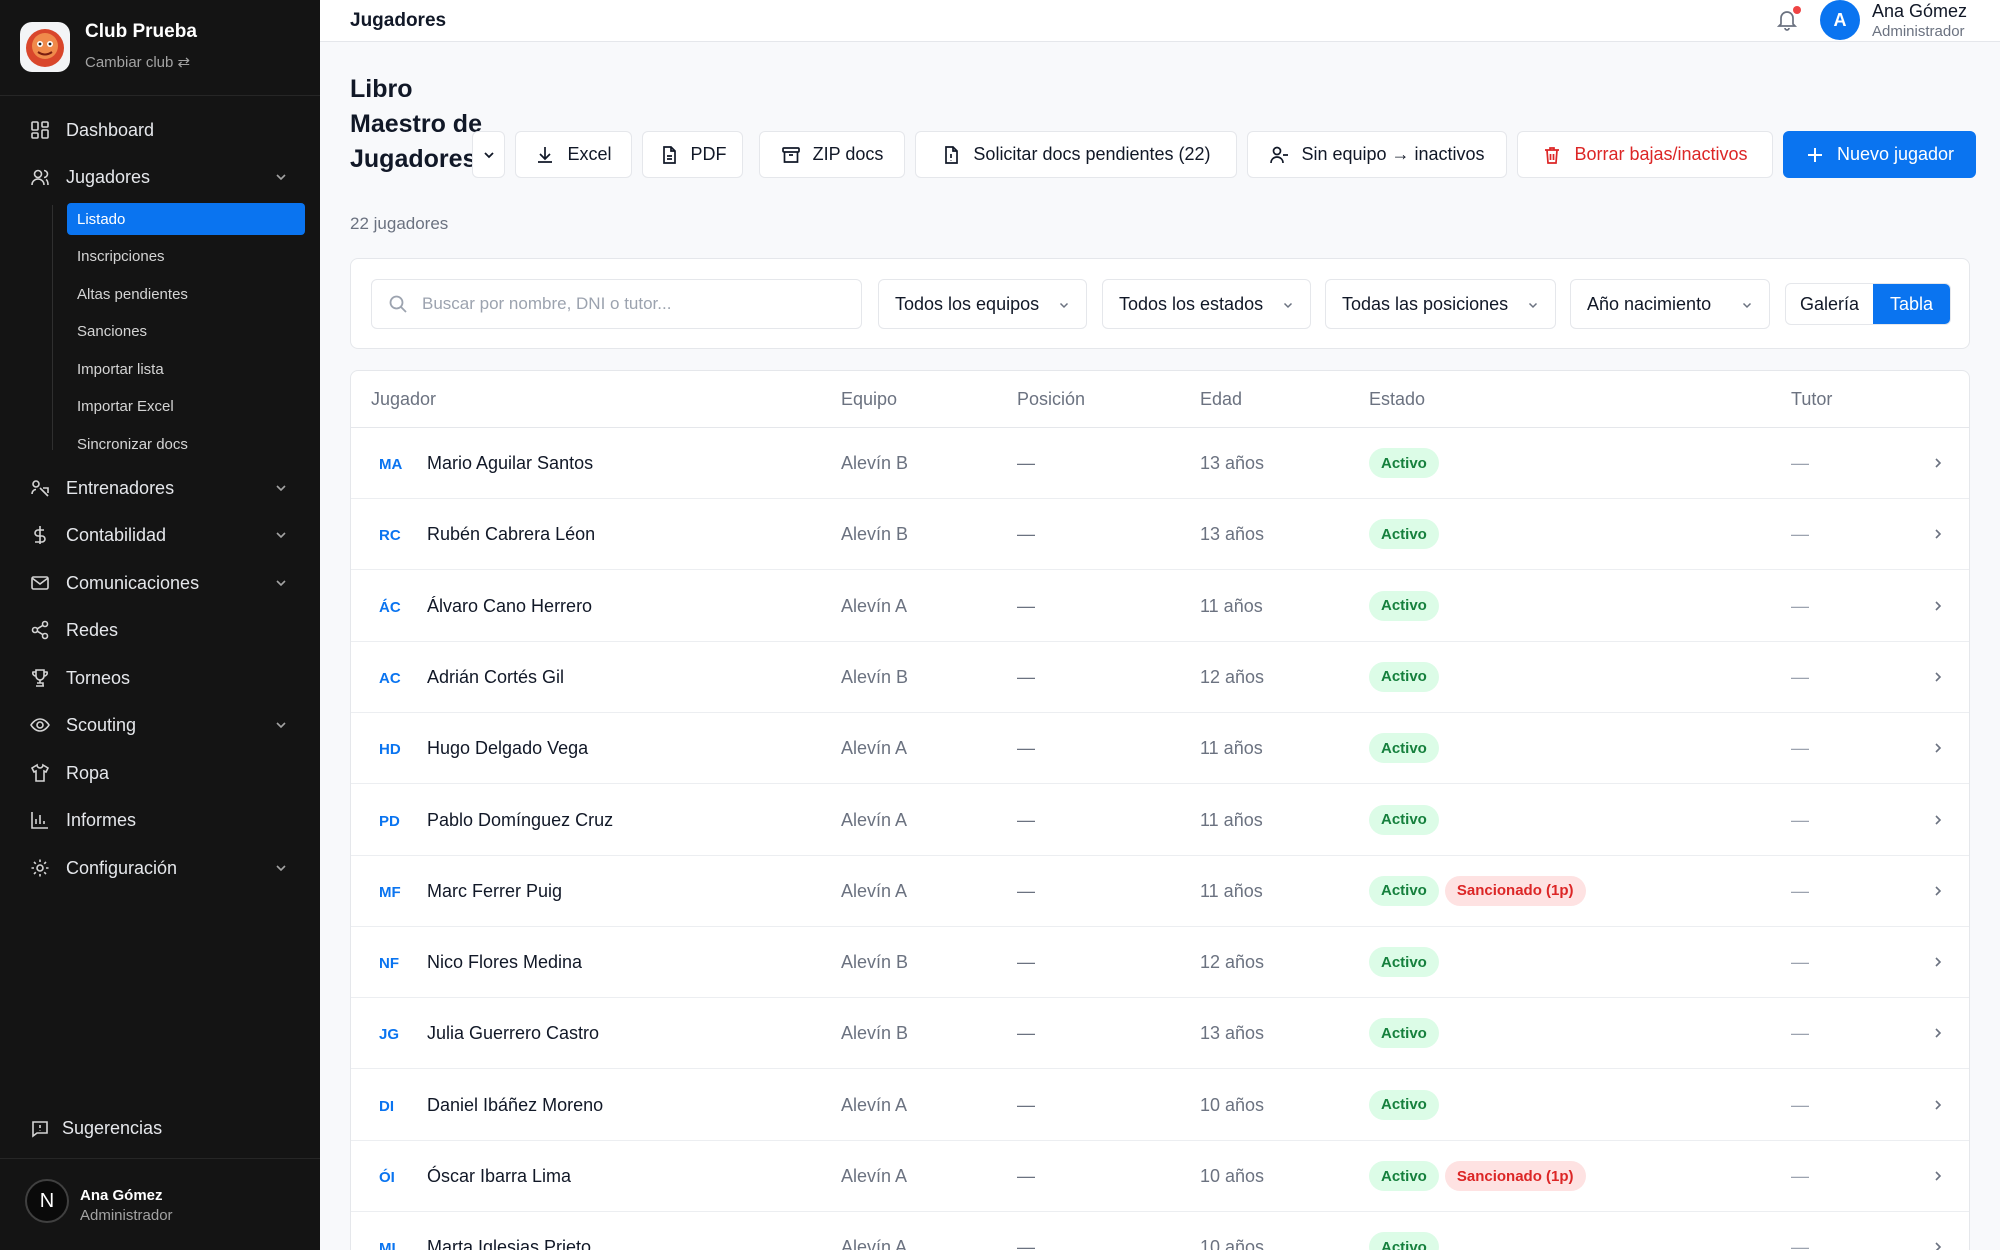 The width and height of the screenshot is (2000, 1250). Describe the element at coordinates (160, 820) in the screenshot. I see `nav-item-informes: Informes` at that location.